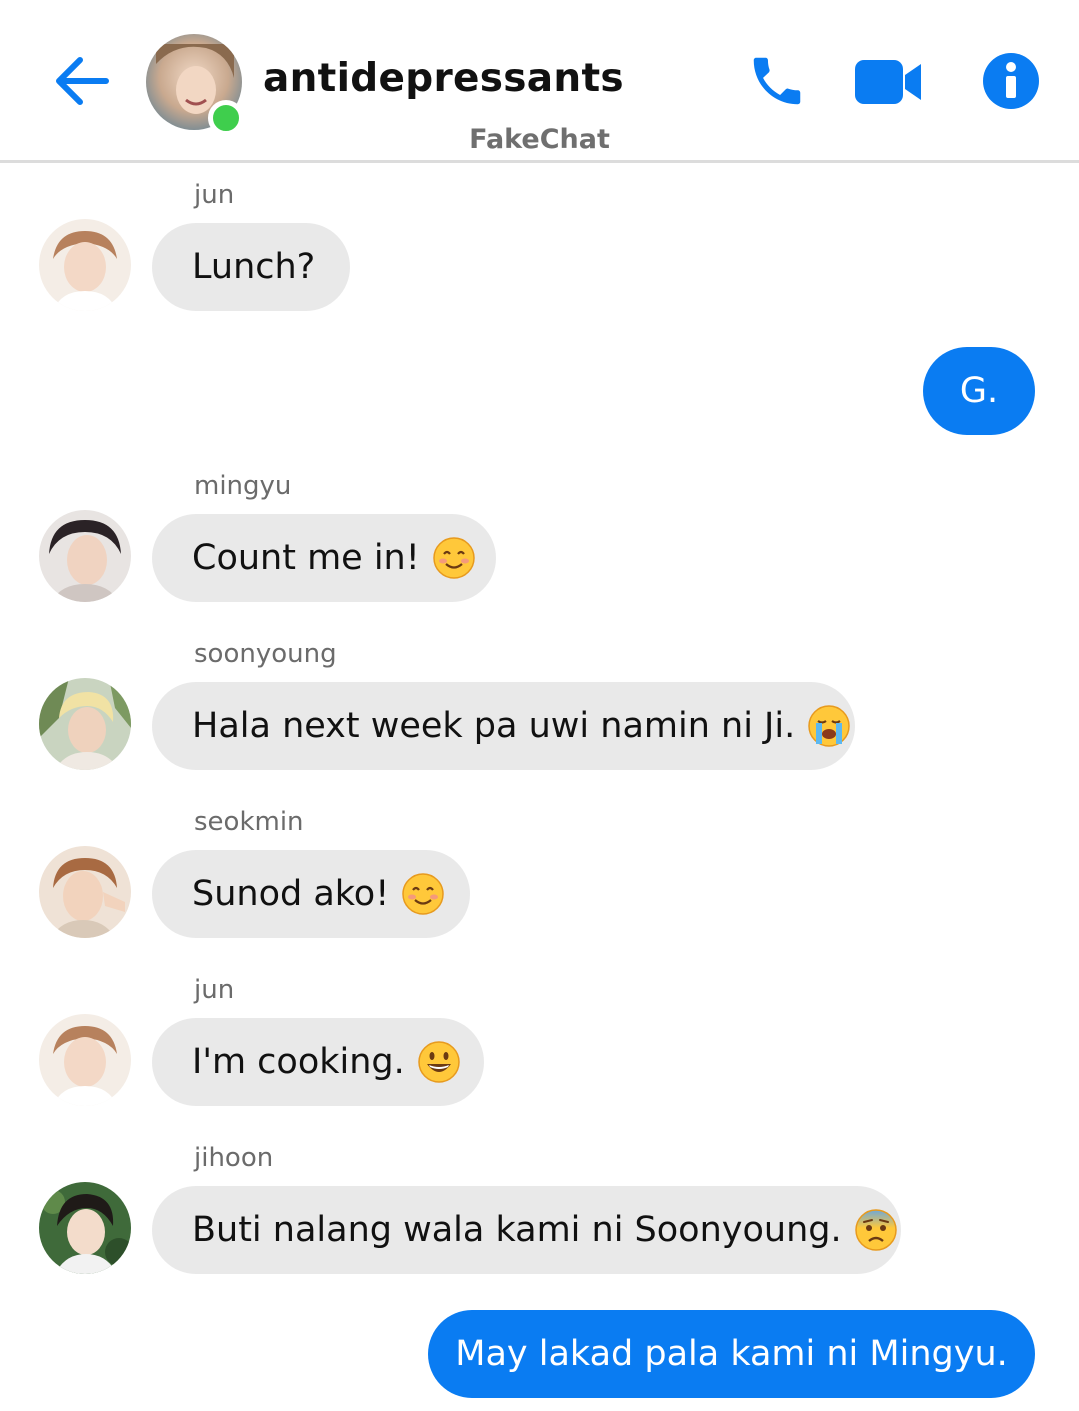 The image size is (1079, 1411). Describe the element at coordinates (494, 726) in the screenshot. I see `message-text: Hala next week pa uwi namin ni Ji.` at that location.